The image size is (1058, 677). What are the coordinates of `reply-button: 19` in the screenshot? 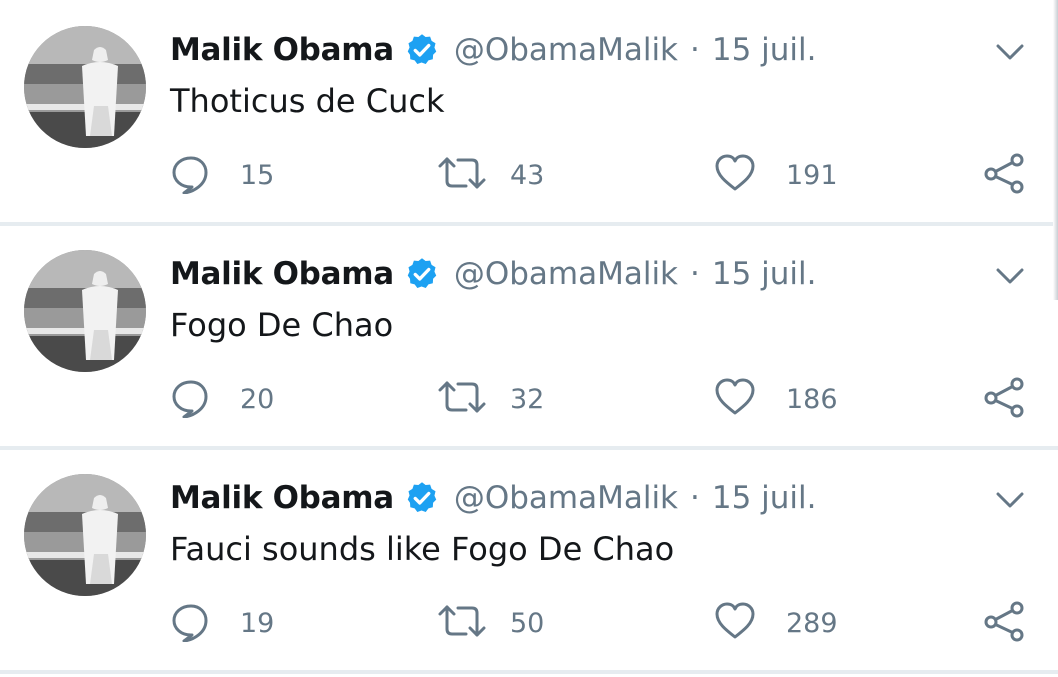 It's located at (222, 623).